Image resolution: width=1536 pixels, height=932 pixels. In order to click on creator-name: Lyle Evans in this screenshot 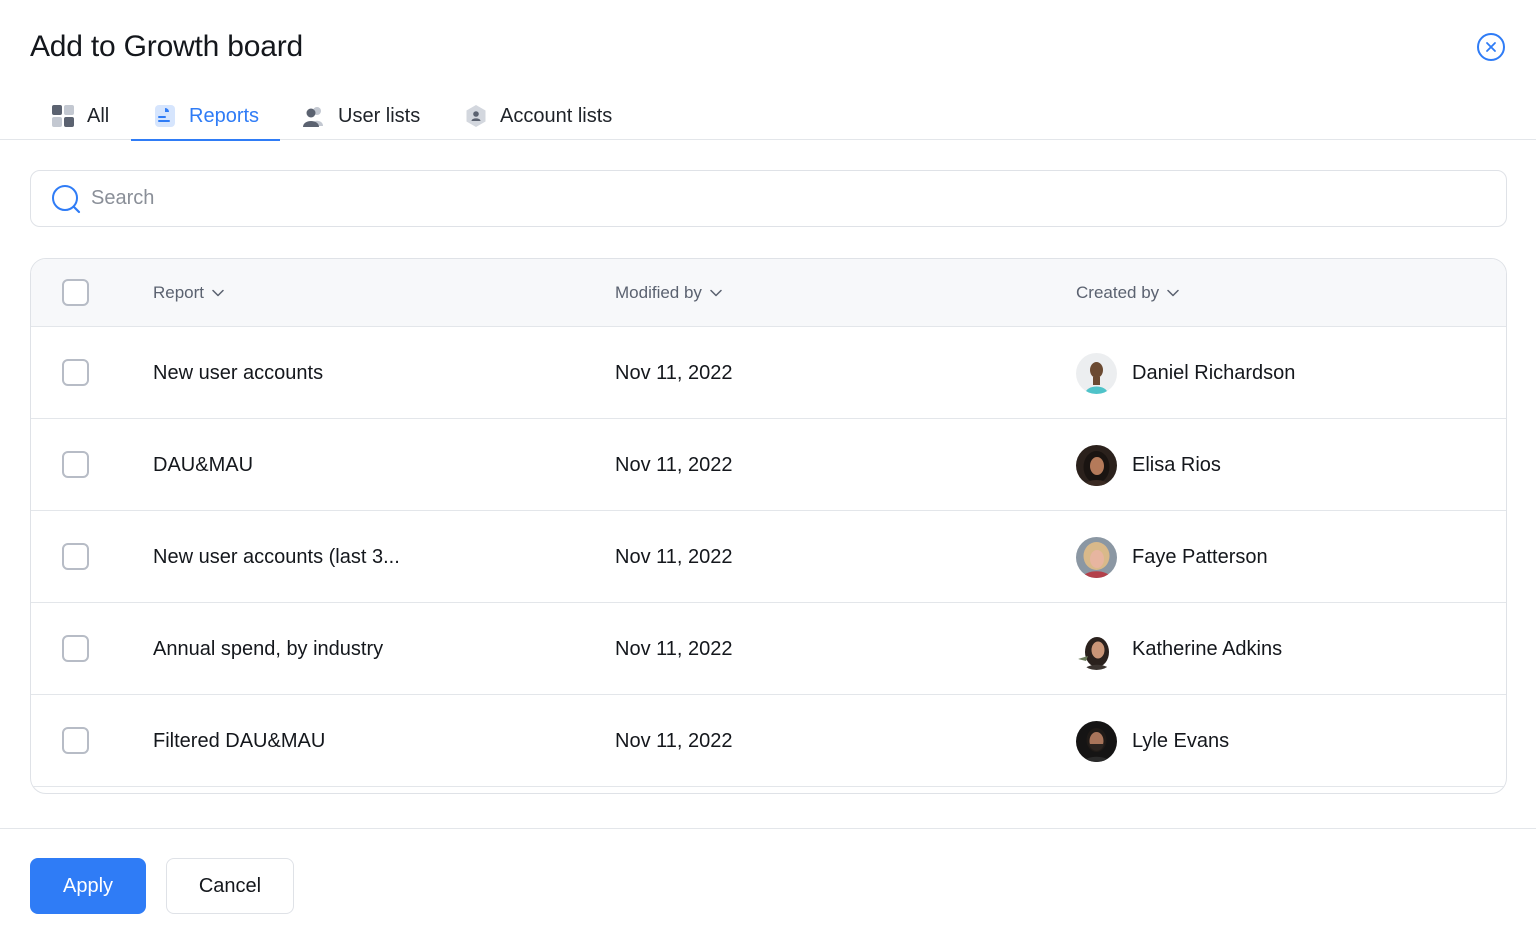, I will do `click(1181, 740)`.